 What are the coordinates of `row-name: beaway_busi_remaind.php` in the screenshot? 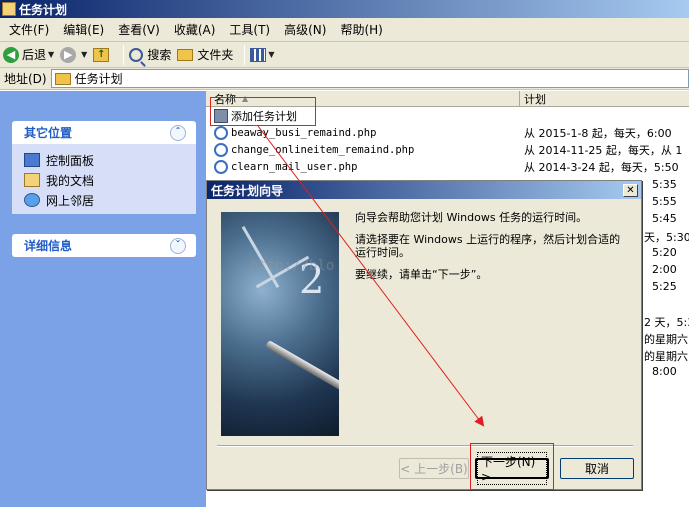 It's located at (304, 132).